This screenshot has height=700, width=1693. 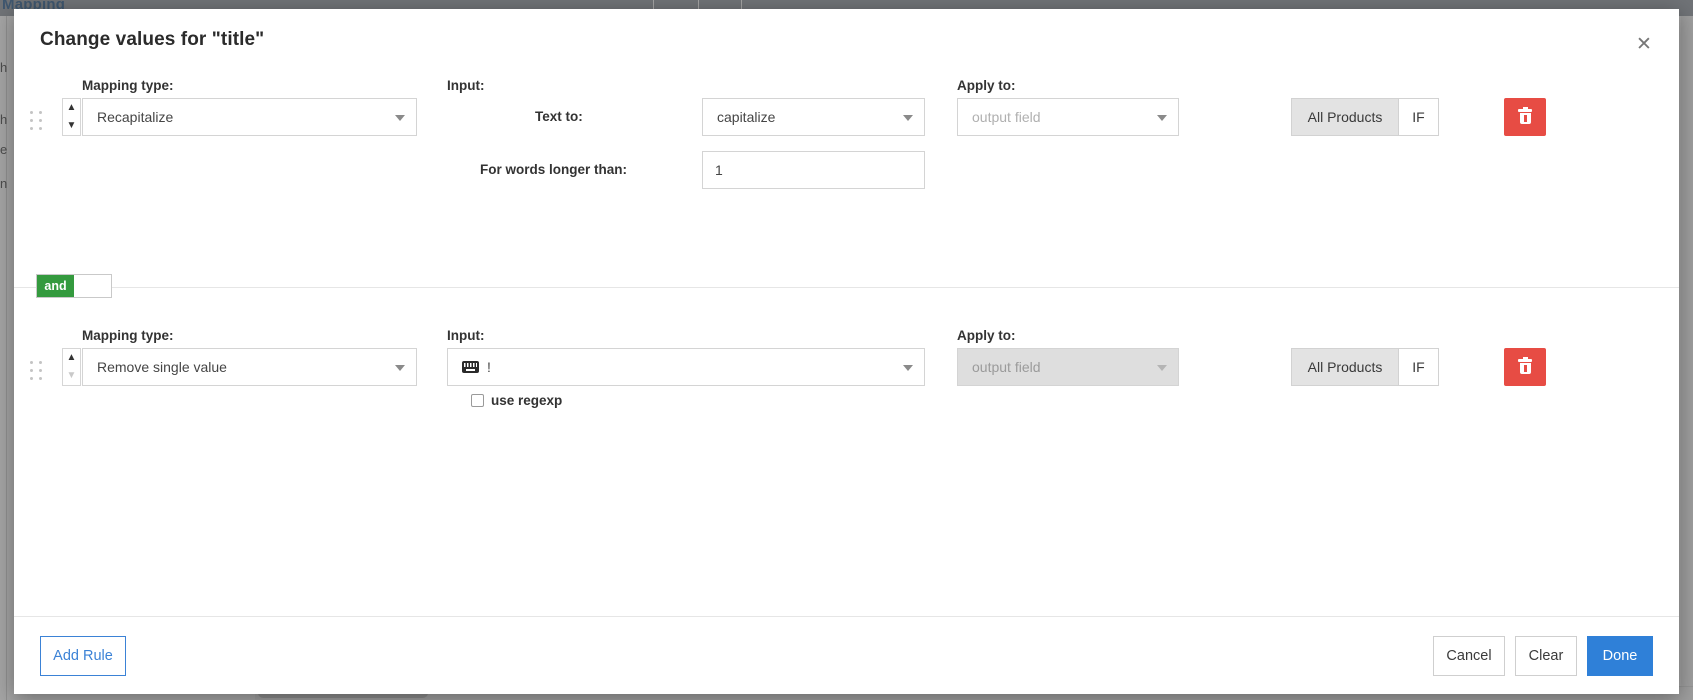 What do you see at coordinates (470, 367) in the screenshot?
I see `keyboard-icon` at bounding box center [470, 367].